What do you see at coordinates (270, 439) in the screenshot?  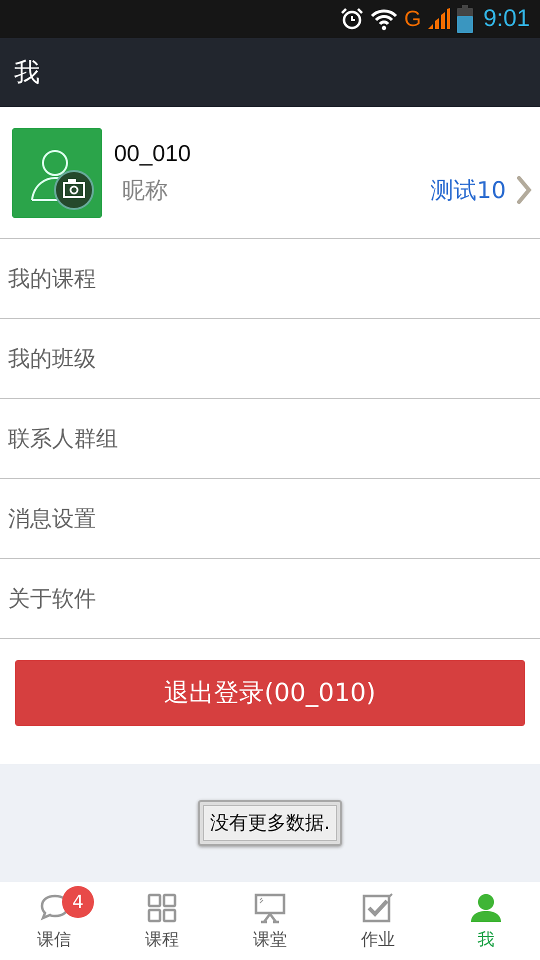 I see `menu-item: 联系人群组` at bounding box center [270, 439].